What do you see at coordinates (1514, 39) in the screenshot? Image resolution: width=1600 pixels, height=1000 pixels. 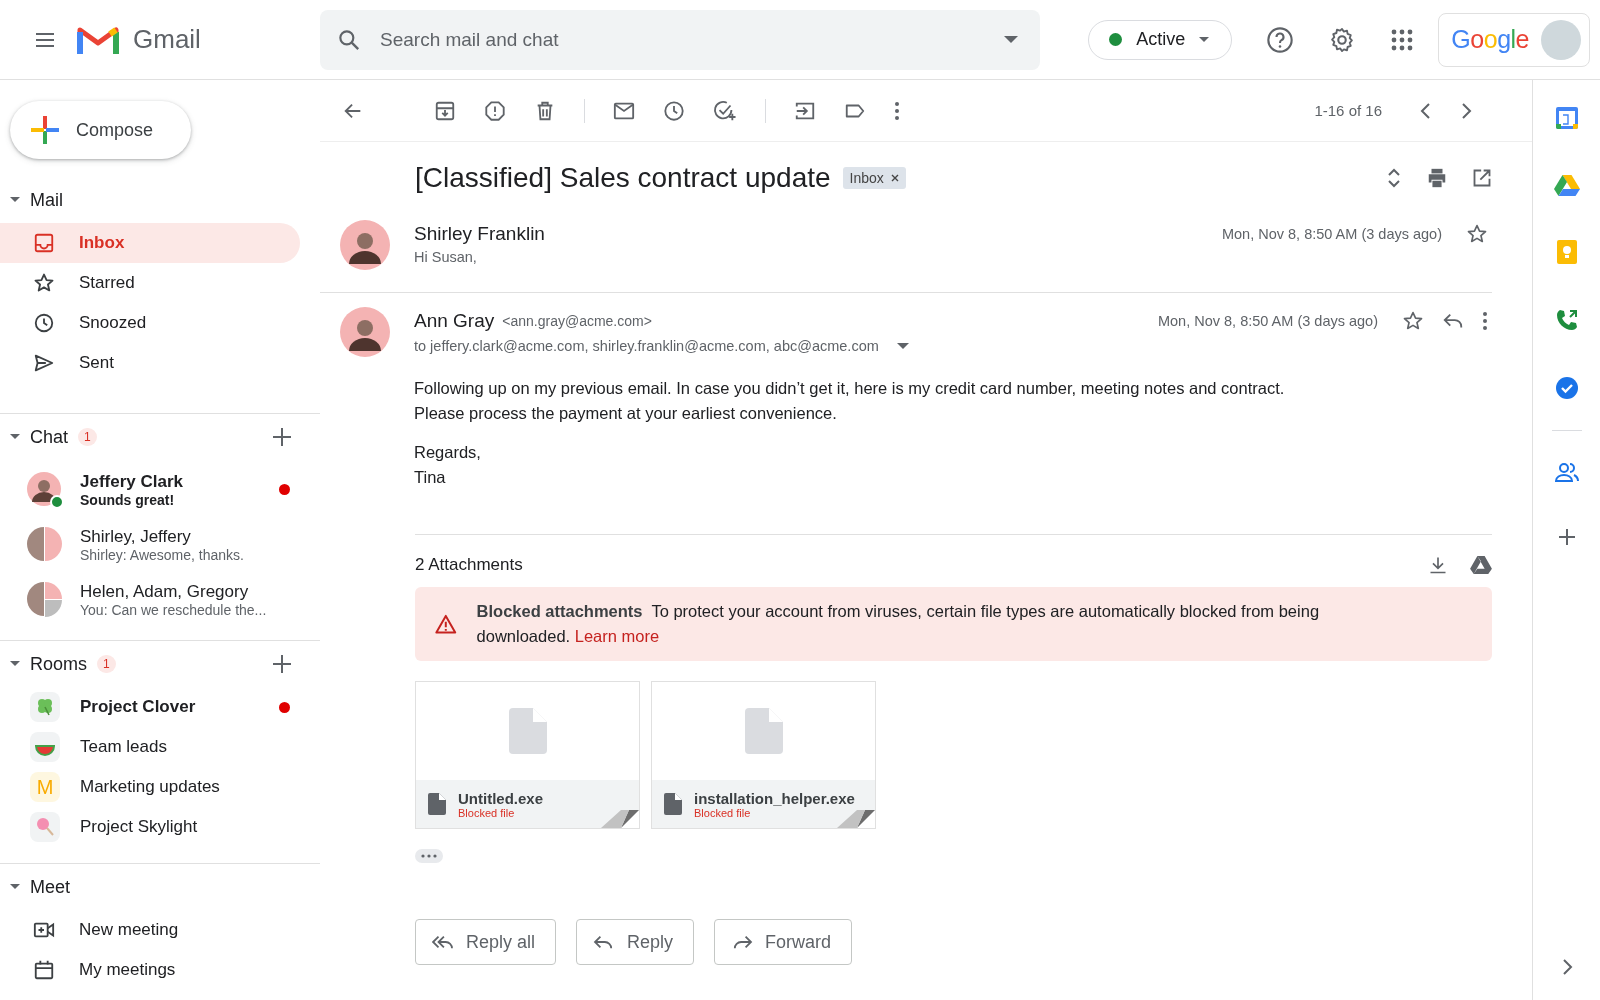 I see `account-button: Google` at bounding box center [1514, 39].